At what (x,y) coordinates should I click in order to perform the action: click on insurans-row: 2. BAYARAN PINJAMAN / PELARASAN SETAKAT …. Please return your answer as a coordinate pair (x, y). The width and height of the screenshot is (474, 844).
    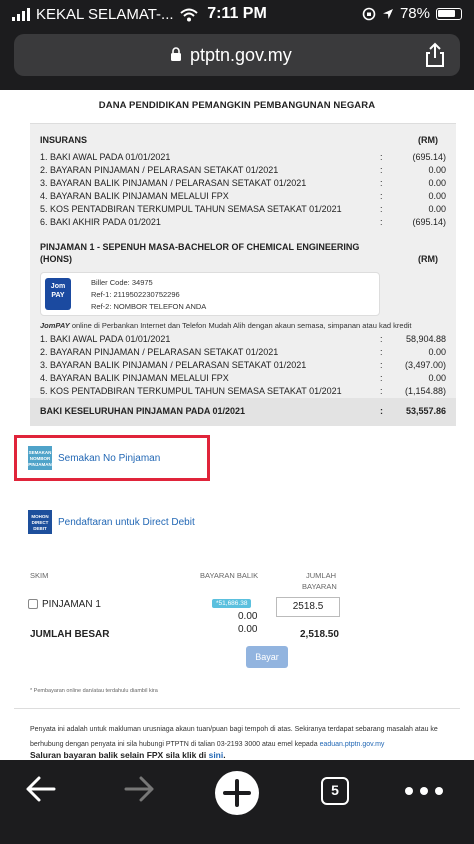
    Looking at the image, I should click on (243, 170).